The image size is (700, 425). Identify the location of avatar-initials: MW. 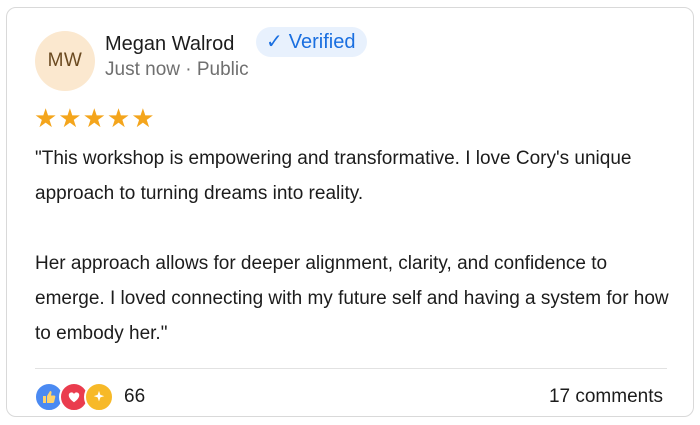
(65, 60).